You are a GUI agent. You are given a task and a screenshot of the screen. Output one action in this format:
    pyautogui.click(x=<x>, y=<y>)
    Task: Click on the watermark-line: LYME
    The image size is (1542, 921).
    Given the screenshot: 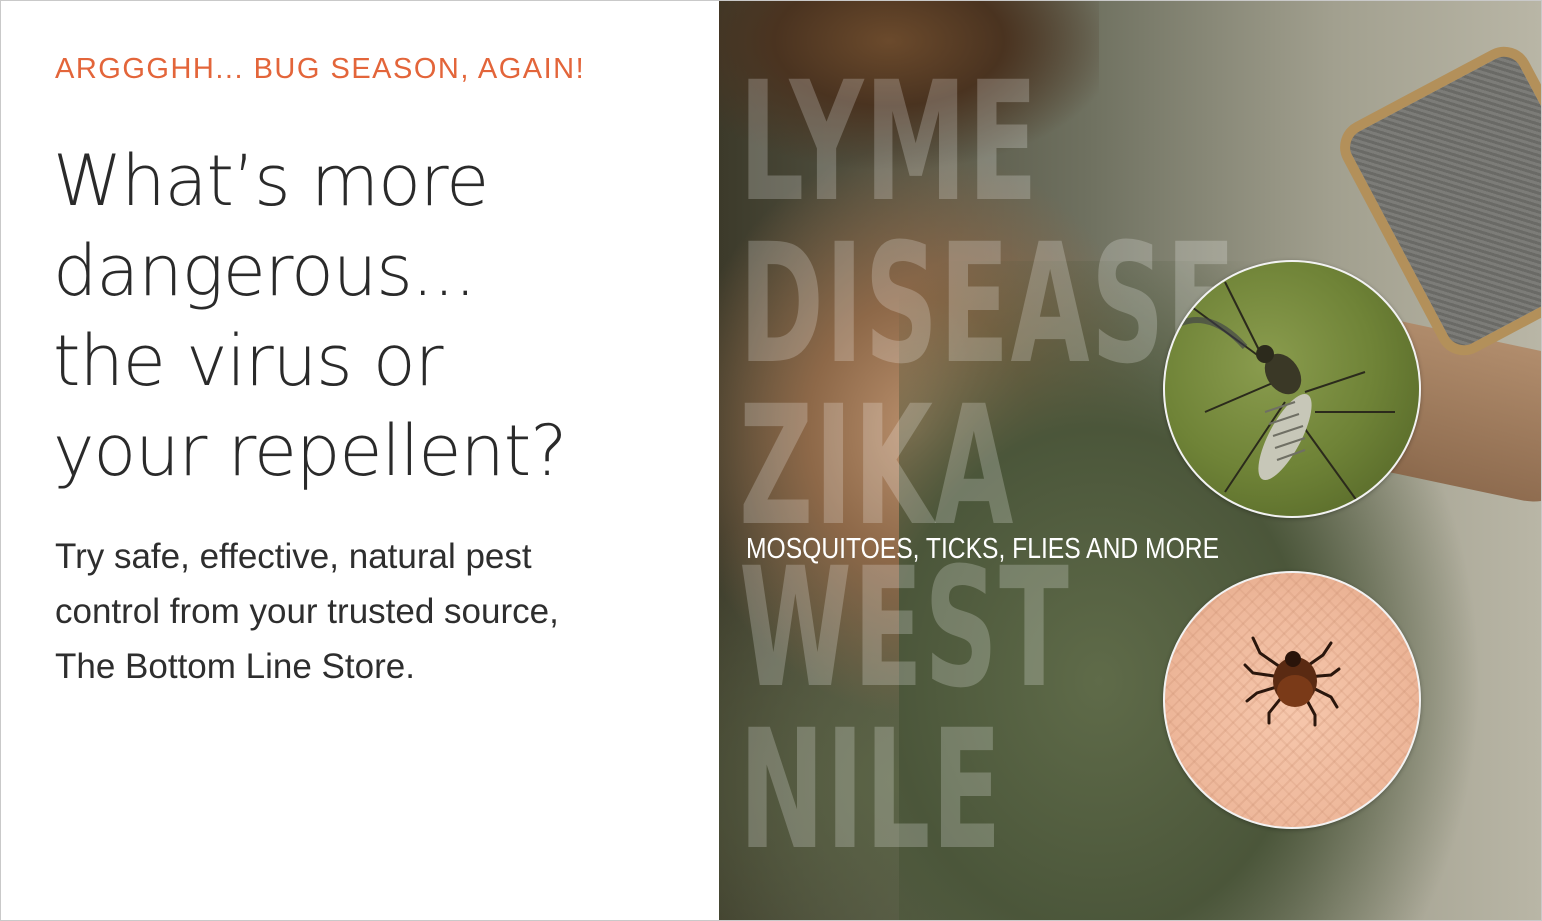 What is the action you would take?
    pyautogui.click(x=889, y=142)
    